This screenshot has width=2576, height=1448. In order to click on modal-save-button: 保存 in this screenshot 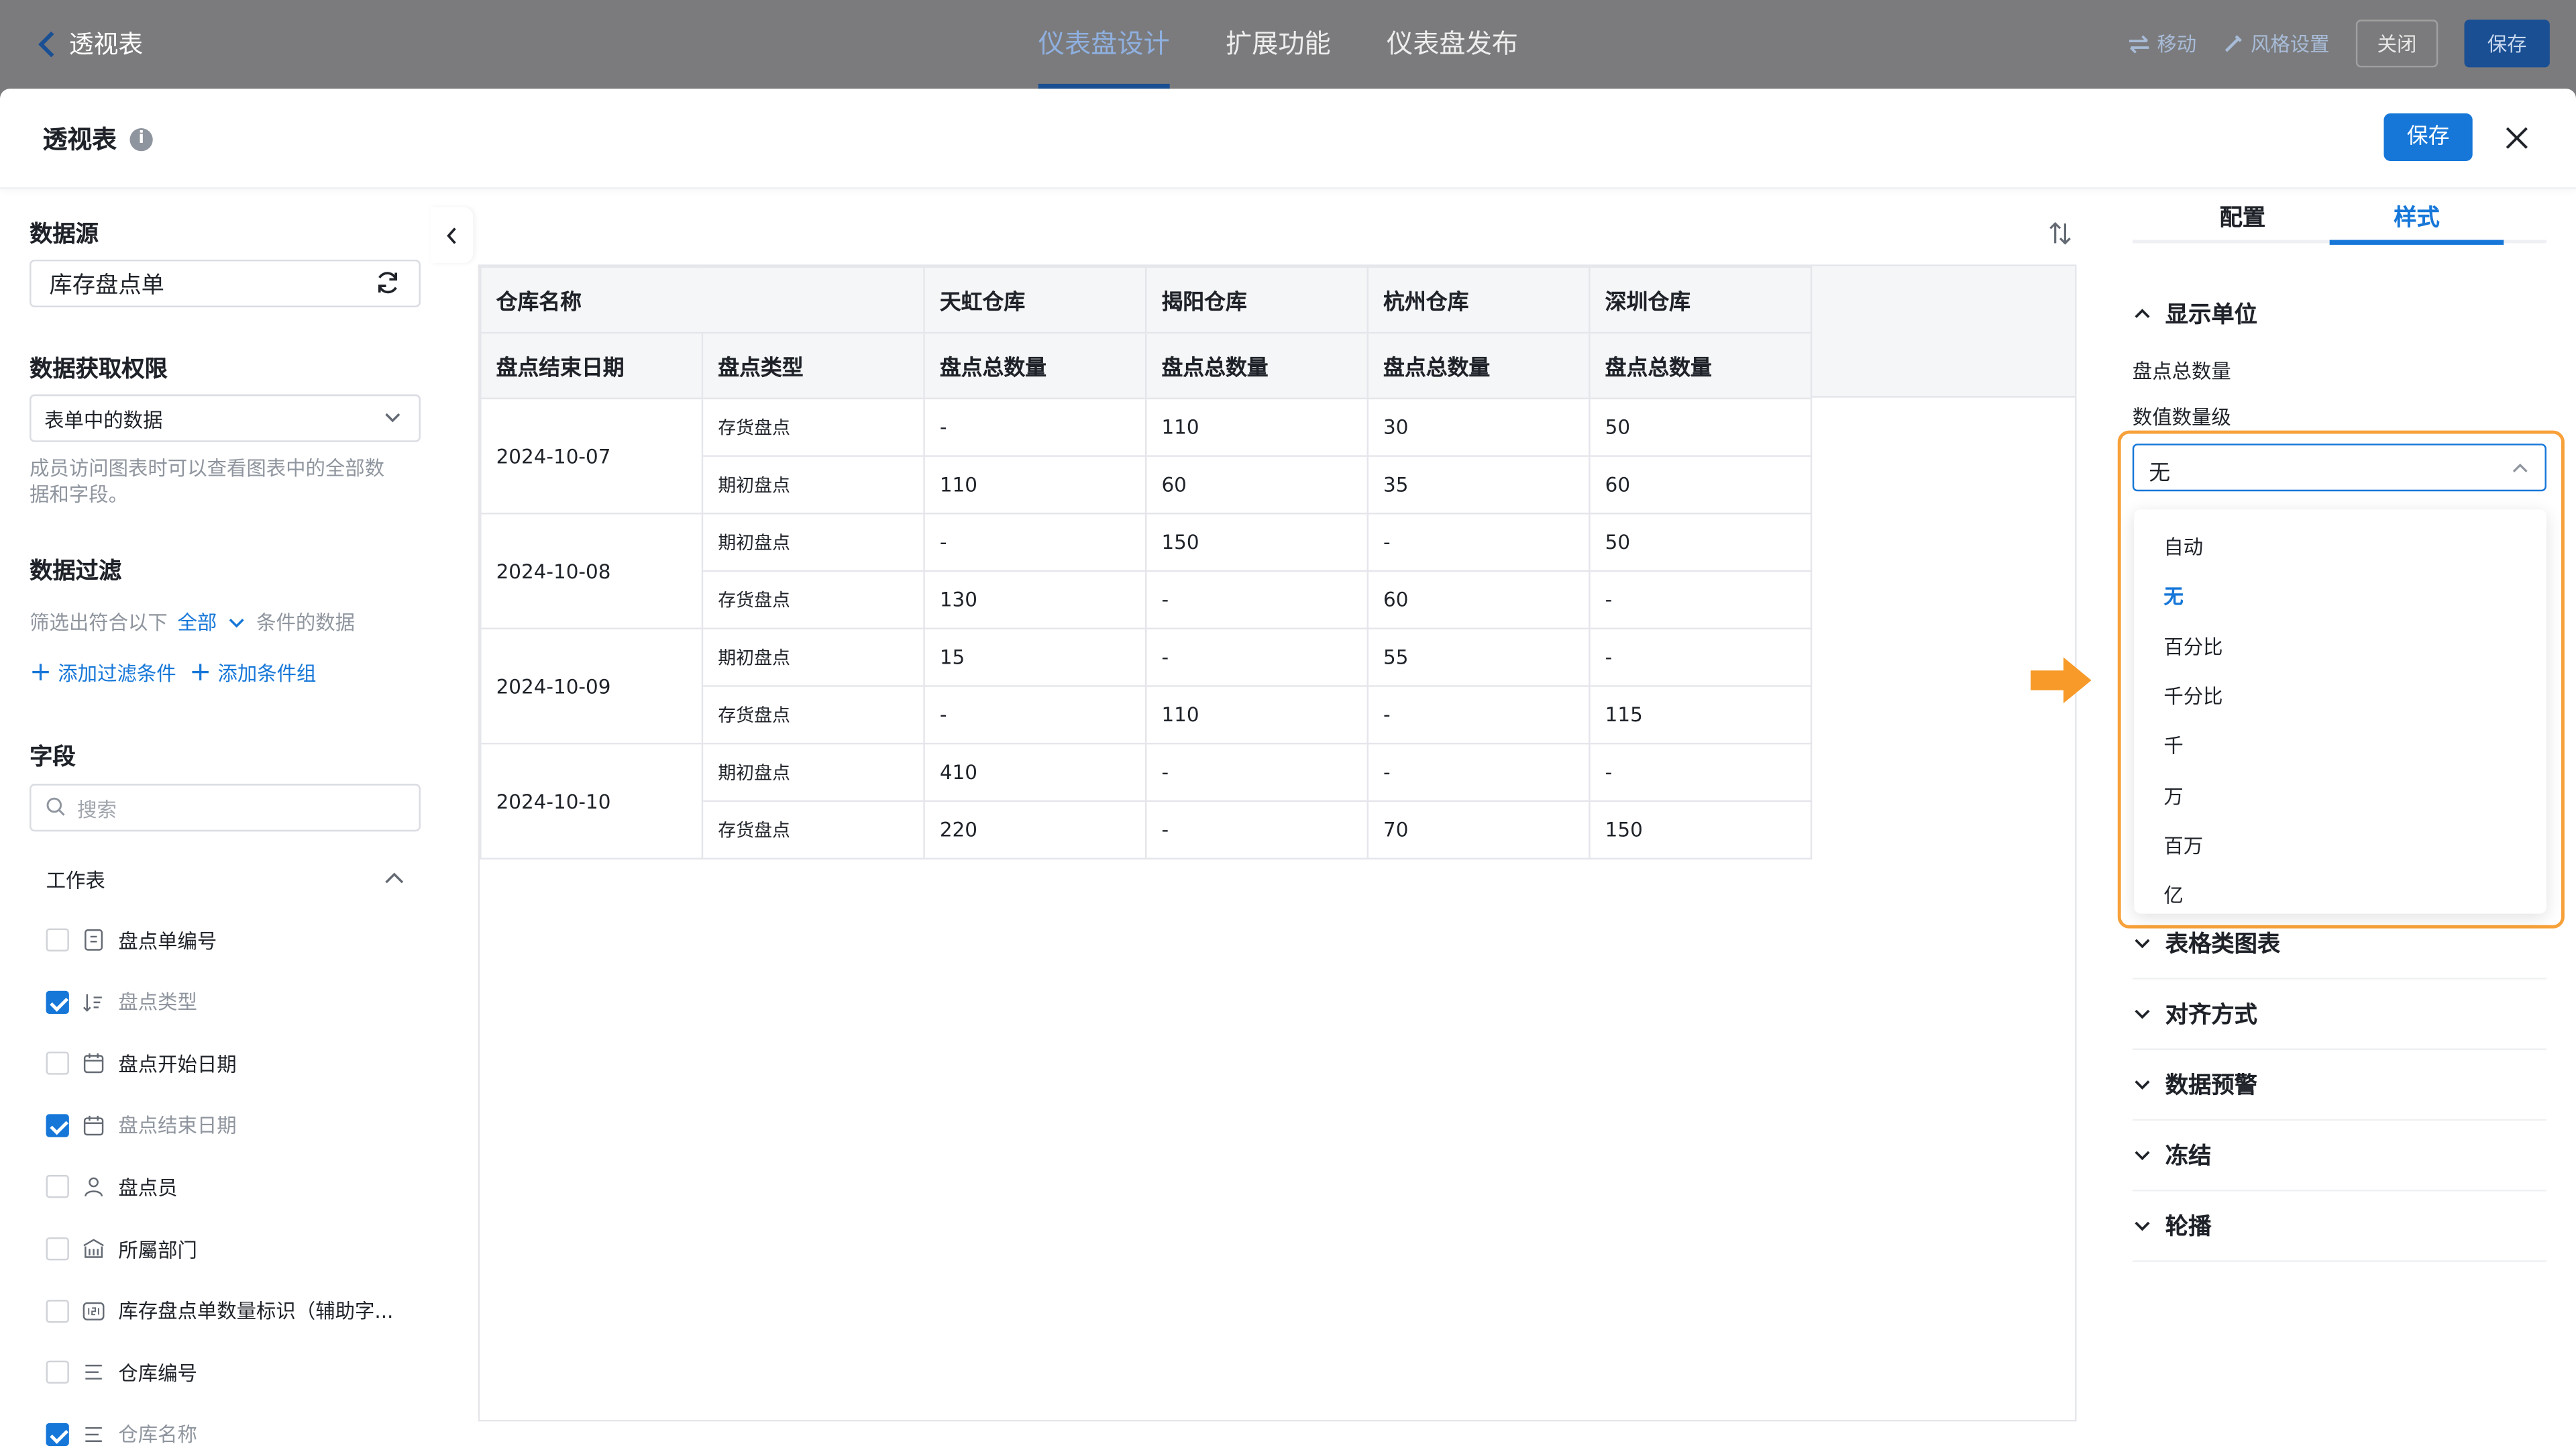, I will do `click(2428, 137)`.